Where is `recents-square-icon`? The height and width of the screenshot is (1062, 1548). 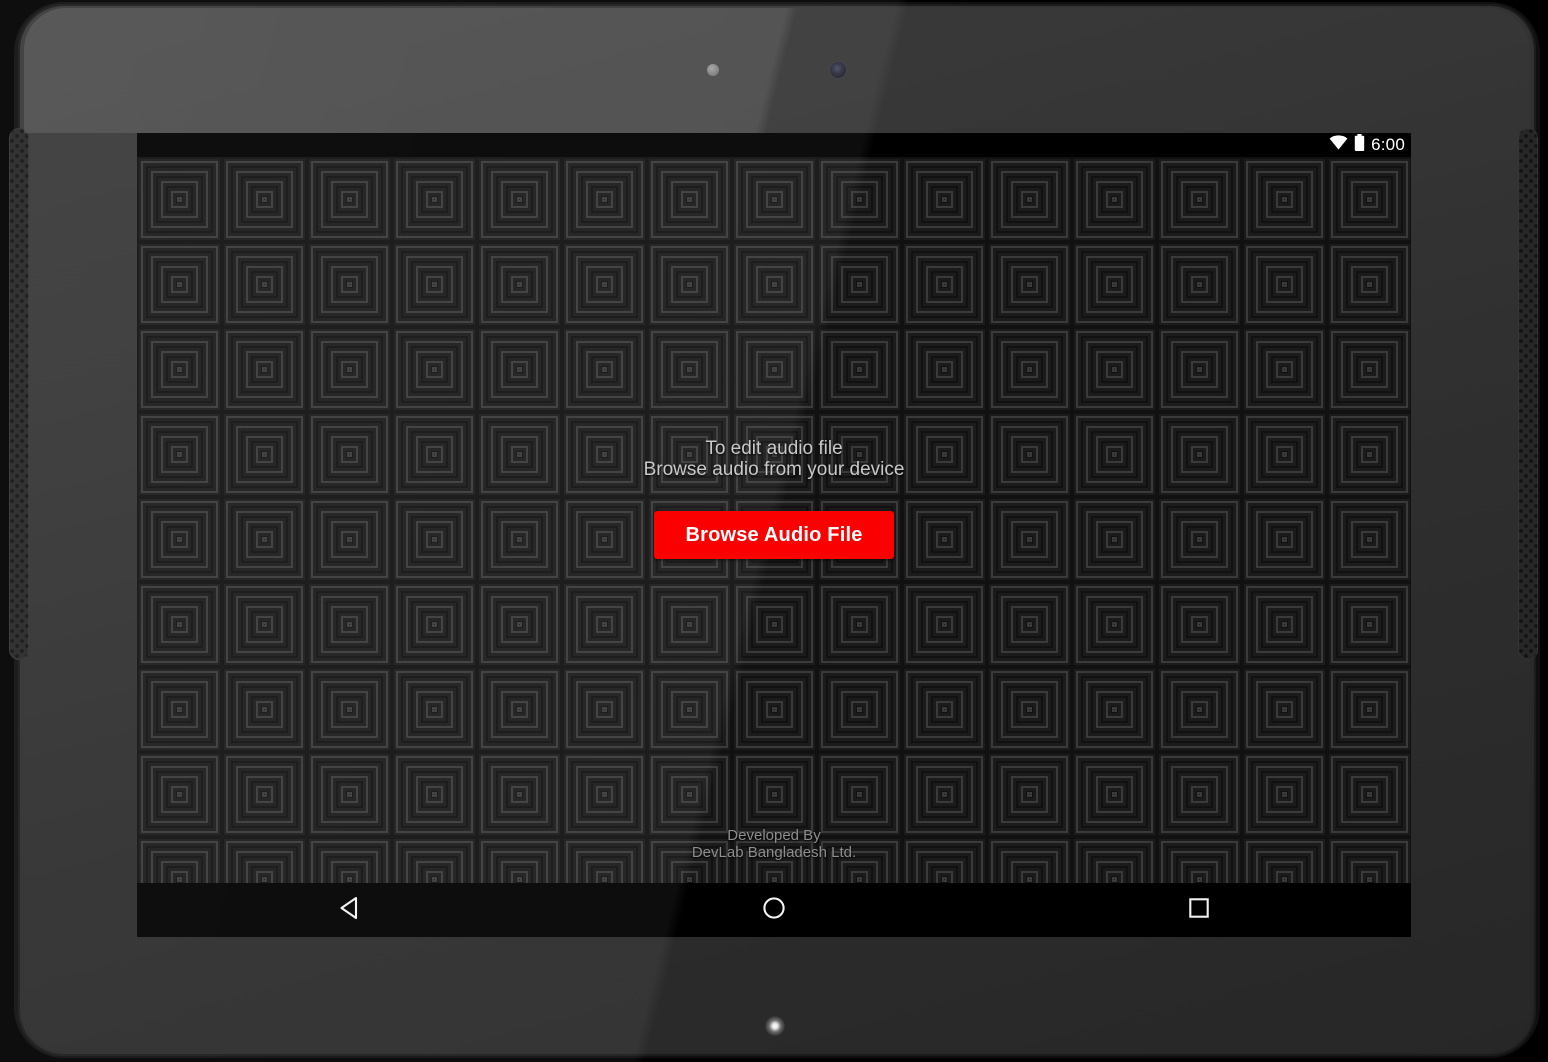 recents-square-icon is located at coordinates (1199, 910).